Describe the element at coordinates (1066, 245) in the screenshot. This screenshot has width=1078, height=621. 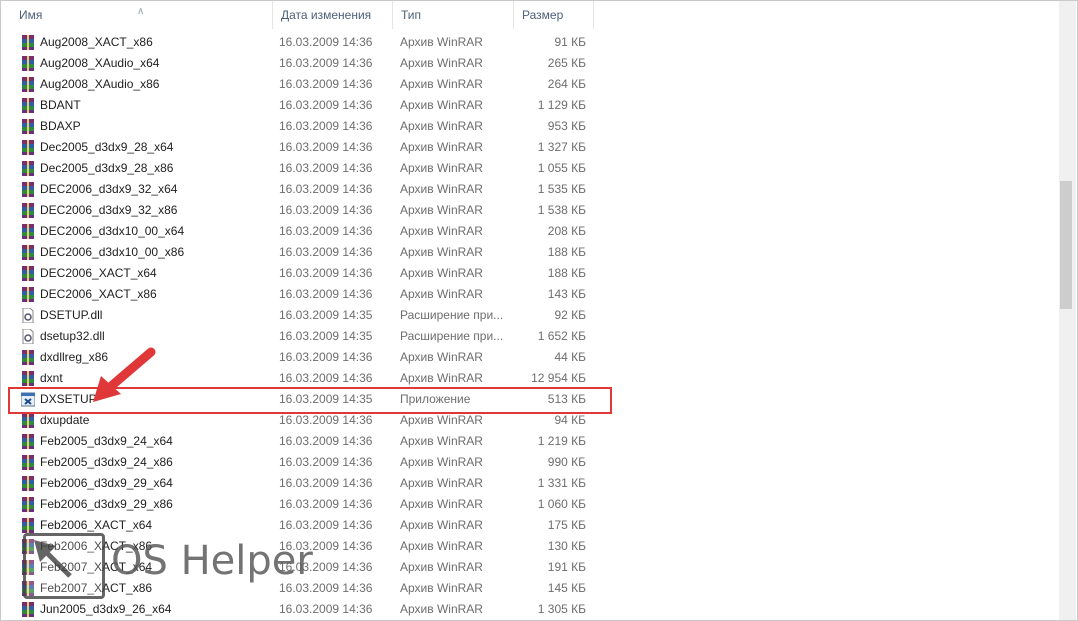
I see `scrollbar-thumb` at that location.